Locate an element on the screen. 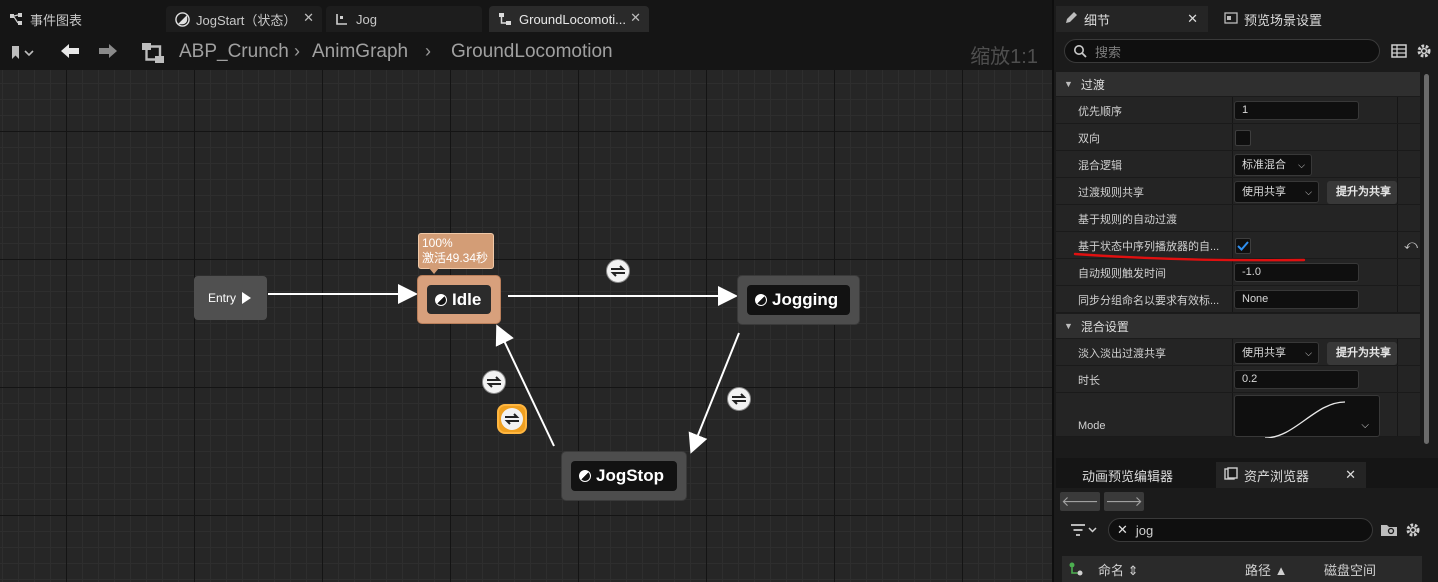  output-pin-icon is located at coordinates (247, 298).